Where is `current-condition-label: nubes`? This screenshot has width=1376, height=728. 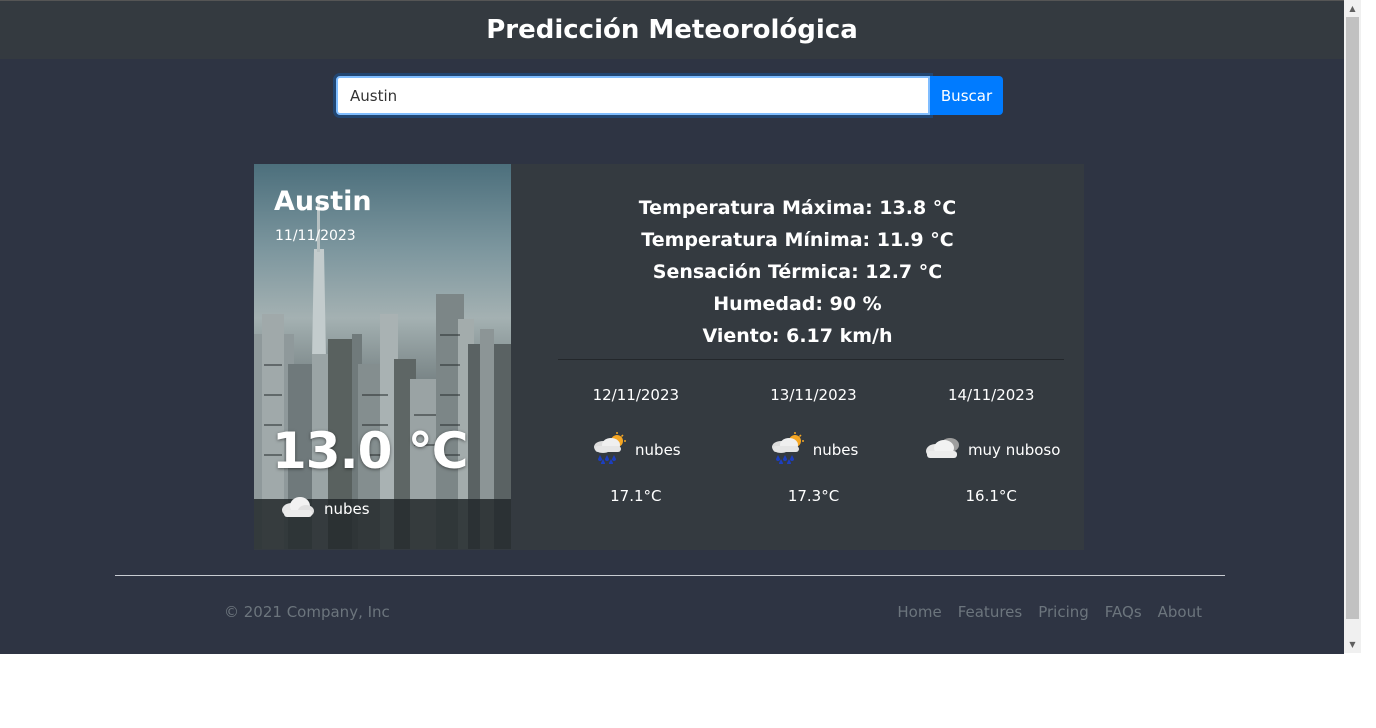 current-condition-label: nubes is located at coordinates (347, 509).